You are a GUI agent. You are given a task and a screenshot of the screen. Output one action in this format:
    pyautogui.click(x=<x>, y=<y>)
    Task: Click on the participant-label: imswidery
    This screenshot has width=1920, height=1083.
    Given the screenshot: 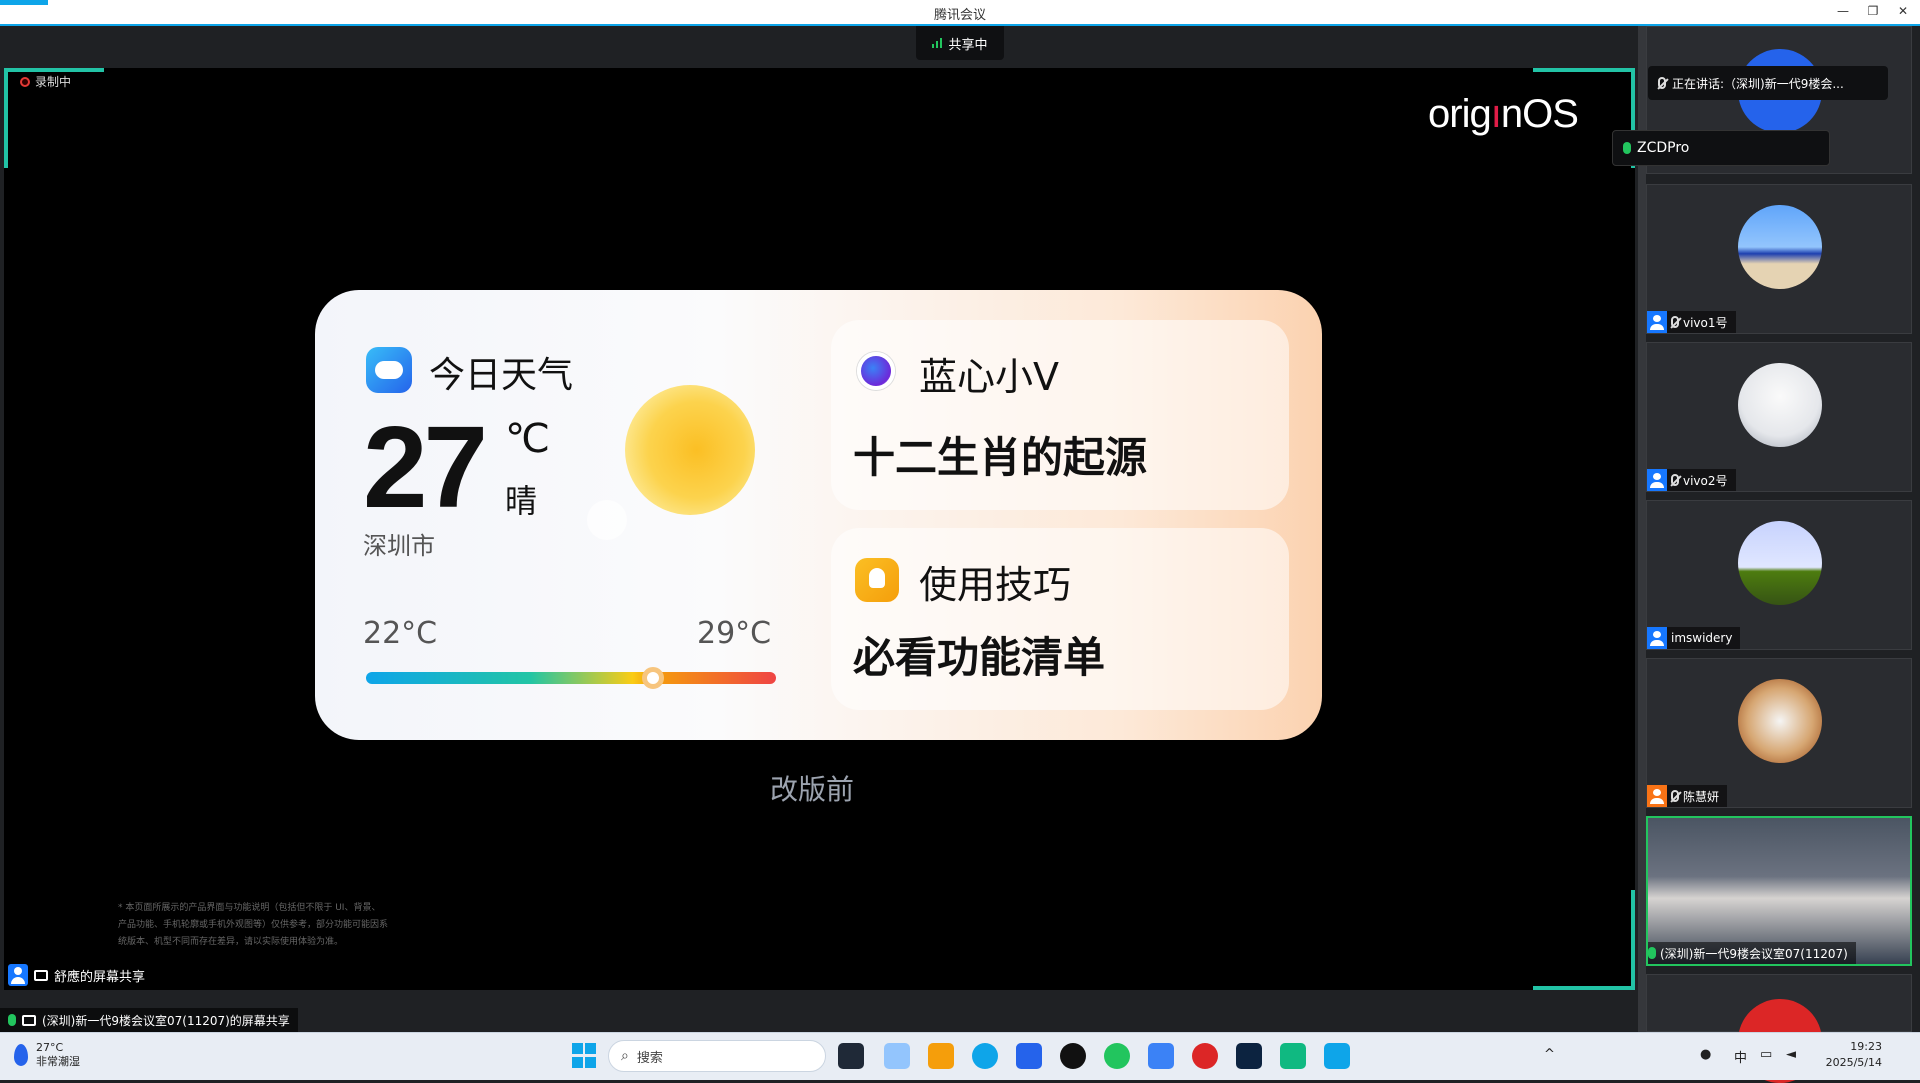 What is the action you would take?
    pyautogui.click(x=1694, y=638)
    